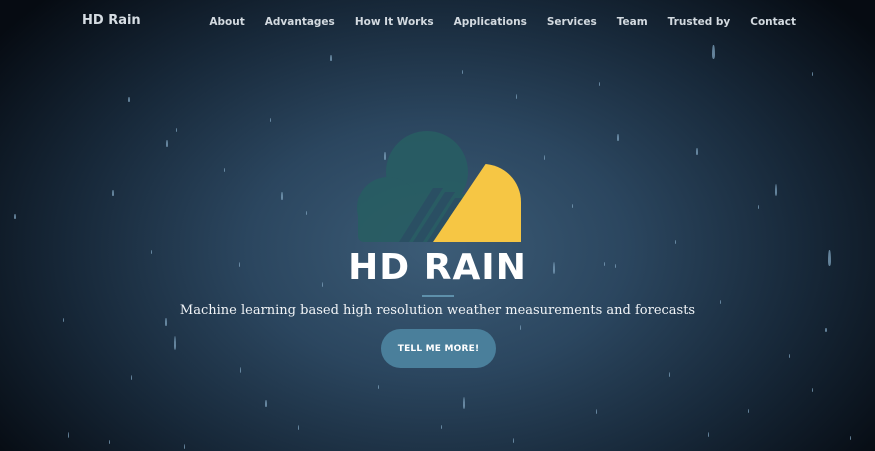 The height and width of the screenshot is (451, 875). Describe the element at coordinates (111, 20) in the screenshot. I see `brand-link: HD Rain` at that location.